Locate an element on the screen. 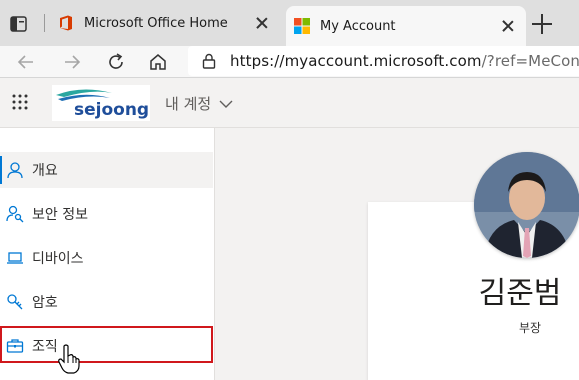 This screenshot has width=579, height=380. account-menu: 내 계정 is located at coordinates (199, 103).